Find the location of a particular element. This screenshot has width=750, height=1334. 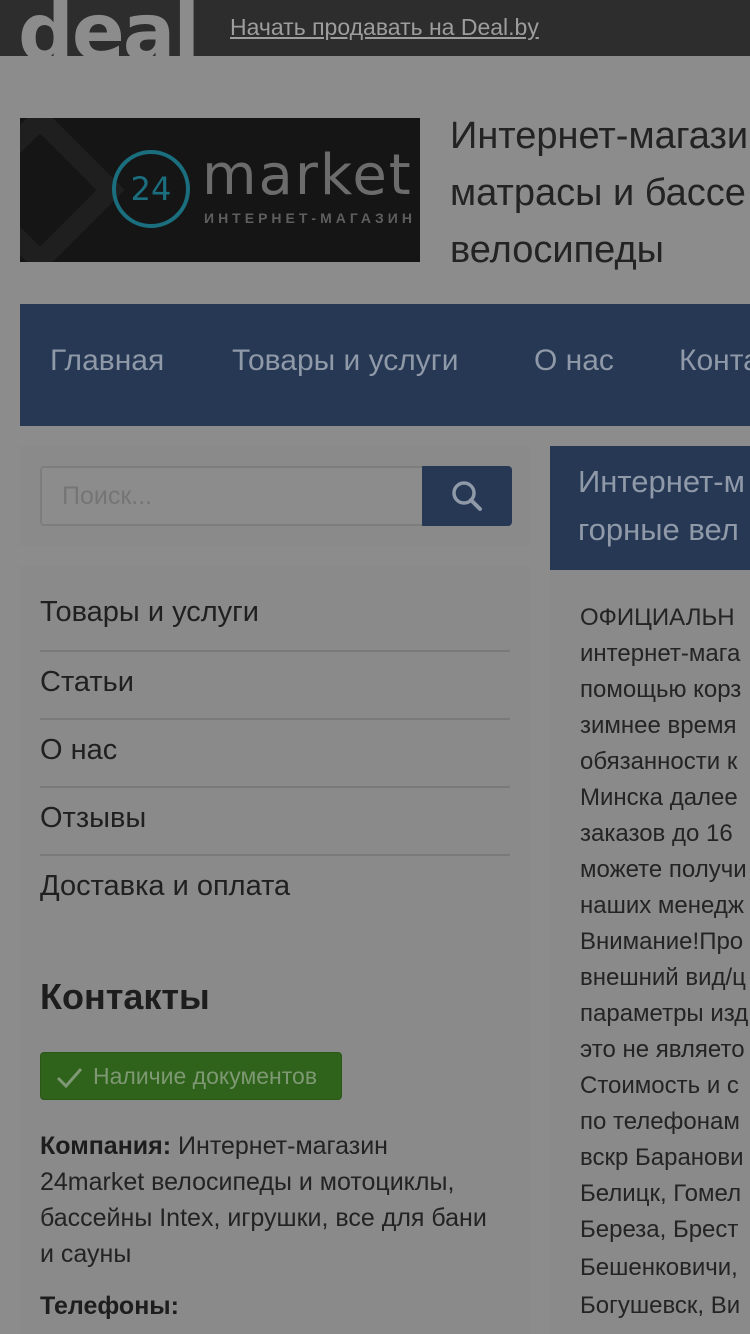

content-text-line: интернет-мага is located at coordinates (660, 653).